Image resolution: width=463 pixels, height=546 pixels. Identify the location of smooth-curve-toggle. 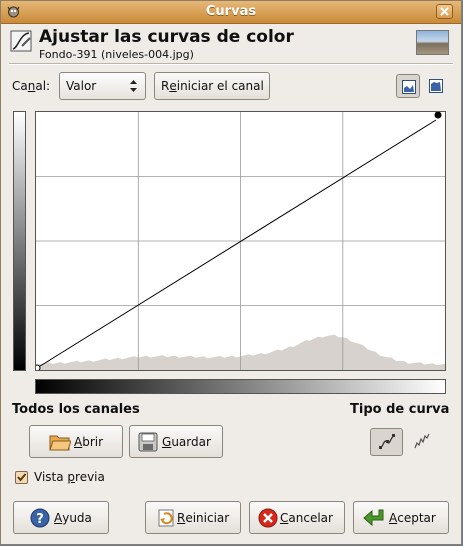
(386, 442).